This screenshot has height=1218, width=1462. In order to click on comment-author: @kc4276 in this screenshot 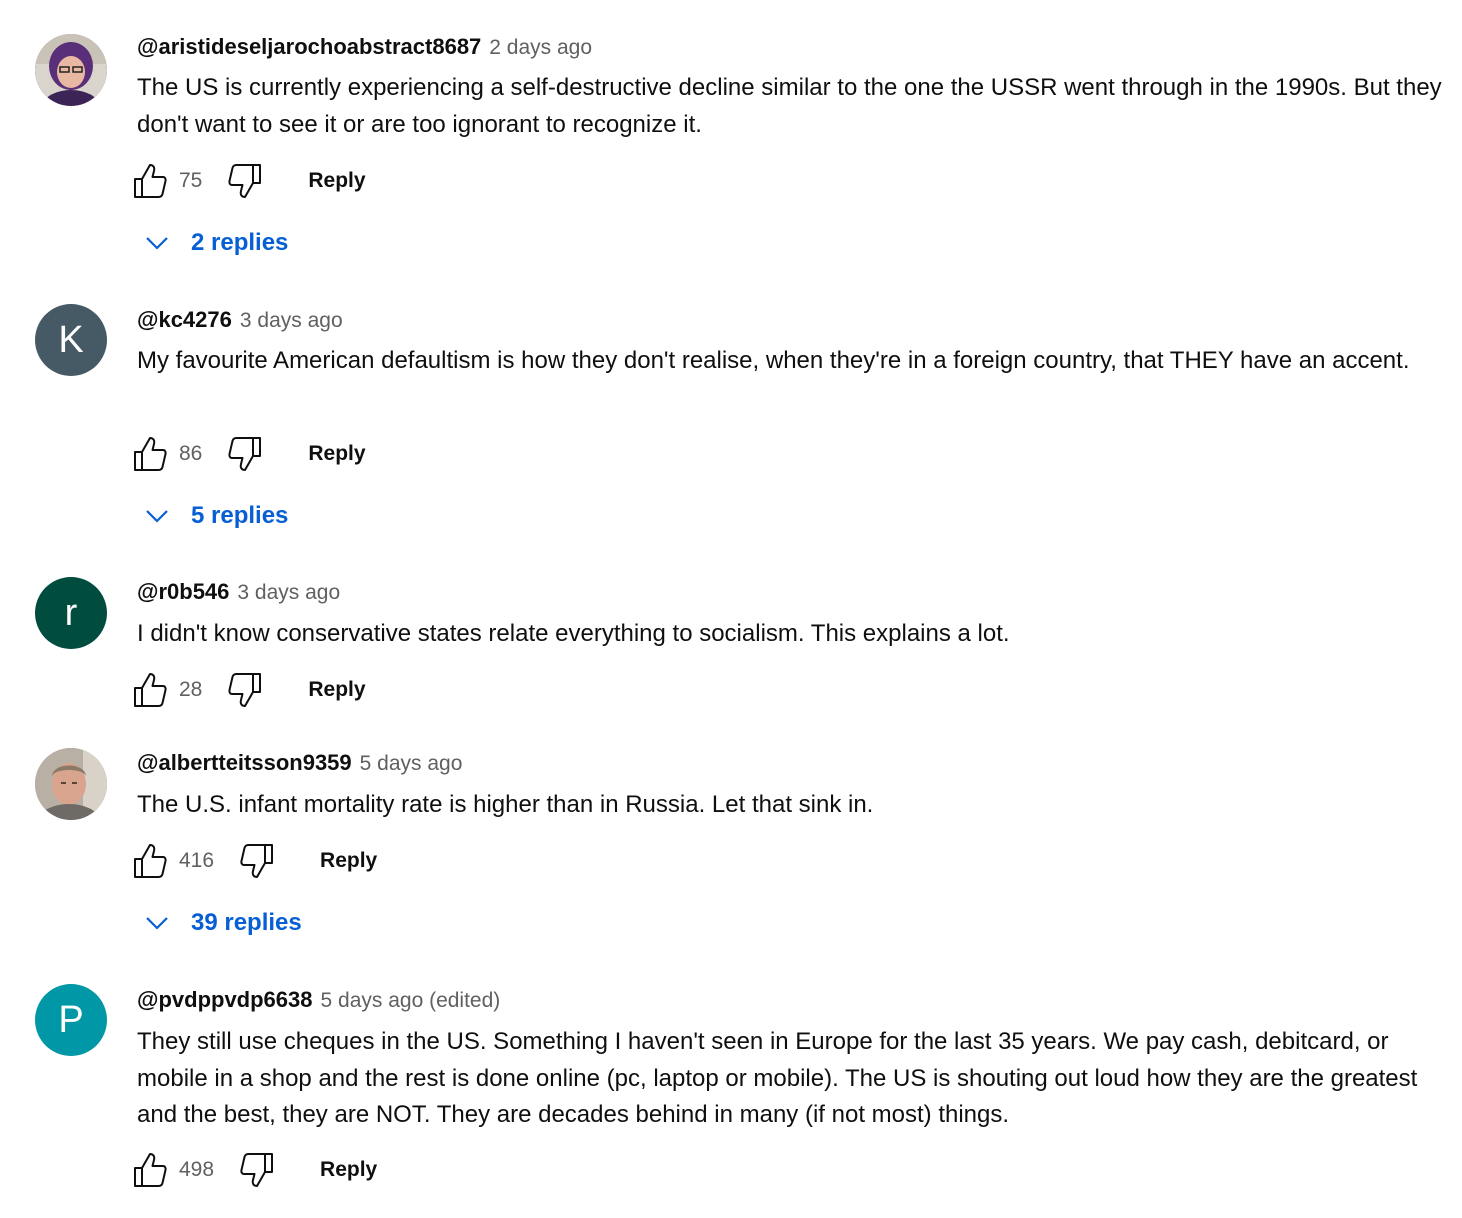, I will do `click(184, 320)`.